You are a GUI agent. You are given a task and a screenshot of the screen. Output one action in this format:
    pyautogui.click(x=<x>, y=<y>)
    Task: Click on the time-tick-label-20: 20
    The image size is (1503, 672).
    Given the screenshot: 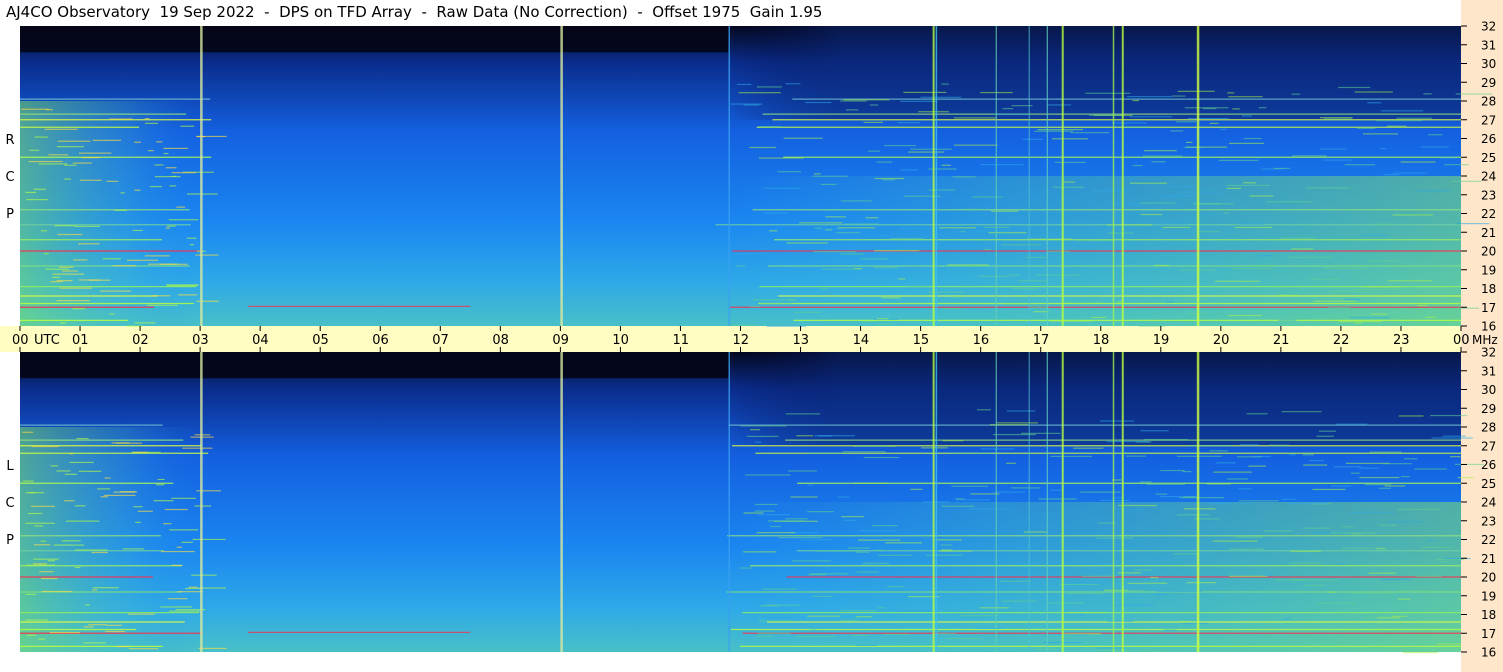 What is the action you would take?
    pyautogui.click(x=1221, y=340)
    